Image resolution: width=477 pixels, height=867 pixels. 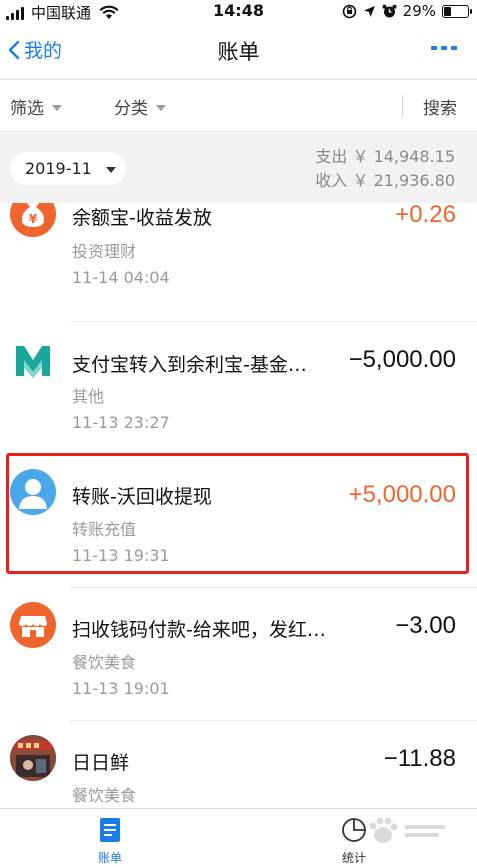 What do you see at coordinates (142, 497) in the screenshot?
I see `transaction-title: 转账-沃回收提现` at bounding box center [142, 497].